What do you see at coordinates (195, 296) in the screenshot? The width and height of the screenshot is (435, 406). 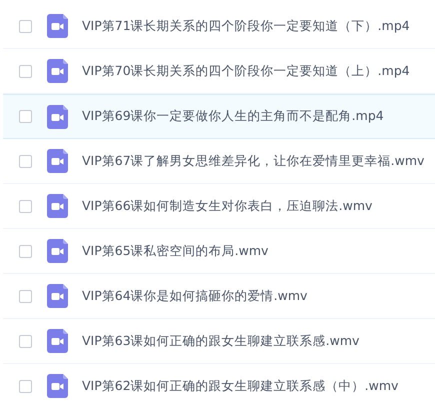 I see `file-name: VIP第64课你是如何搞砸你的爱情.wmv` at bounding box center [195, 296].